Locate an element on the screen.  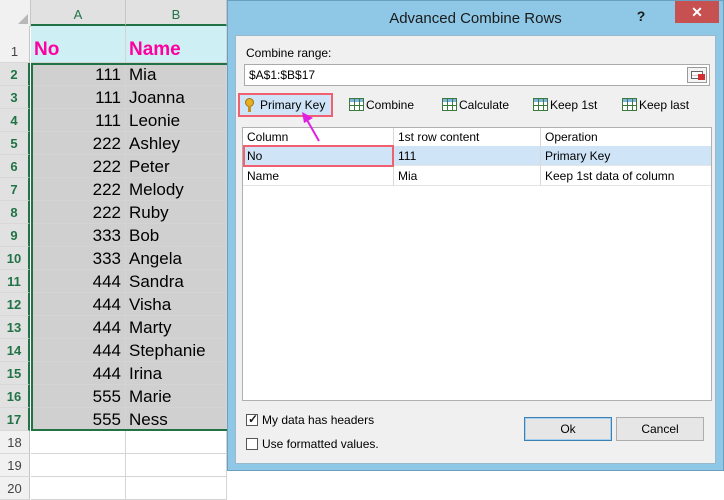
row-header: 4 is located at coordinates (15, 120).